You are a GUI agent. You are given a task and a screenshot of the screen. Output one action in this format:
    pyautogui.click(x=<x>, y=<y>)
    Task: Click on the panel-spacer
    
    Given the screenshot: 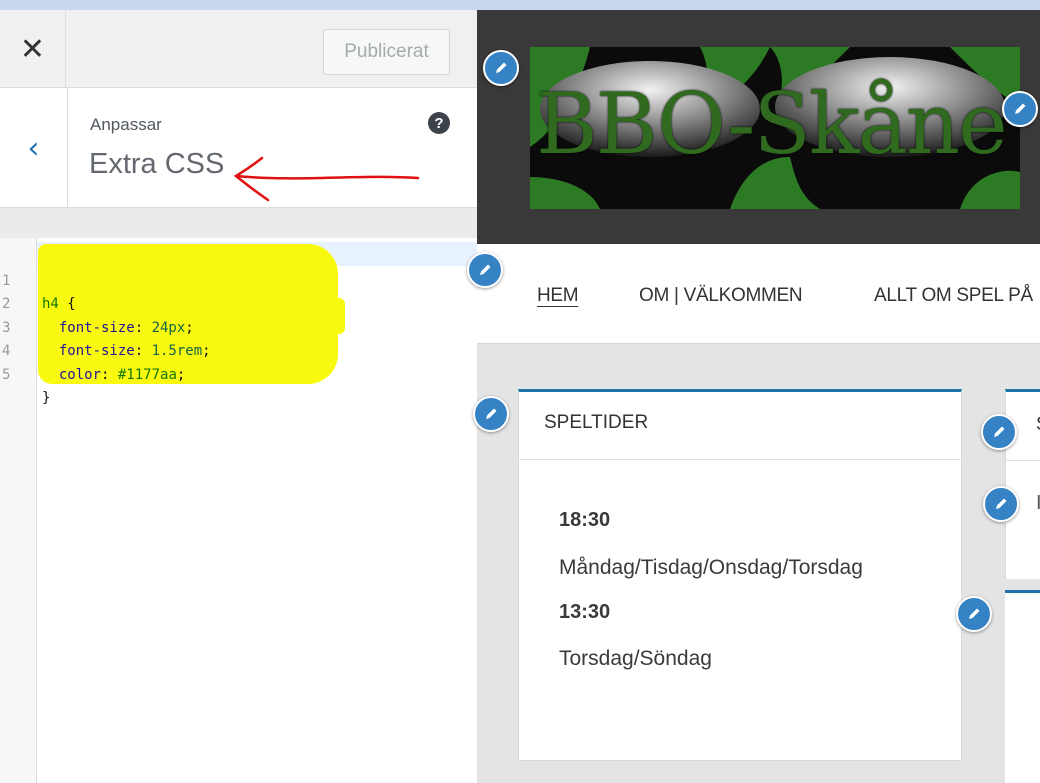 What is the action you would take?
    pyautogui.click(x=238, y=223)
    